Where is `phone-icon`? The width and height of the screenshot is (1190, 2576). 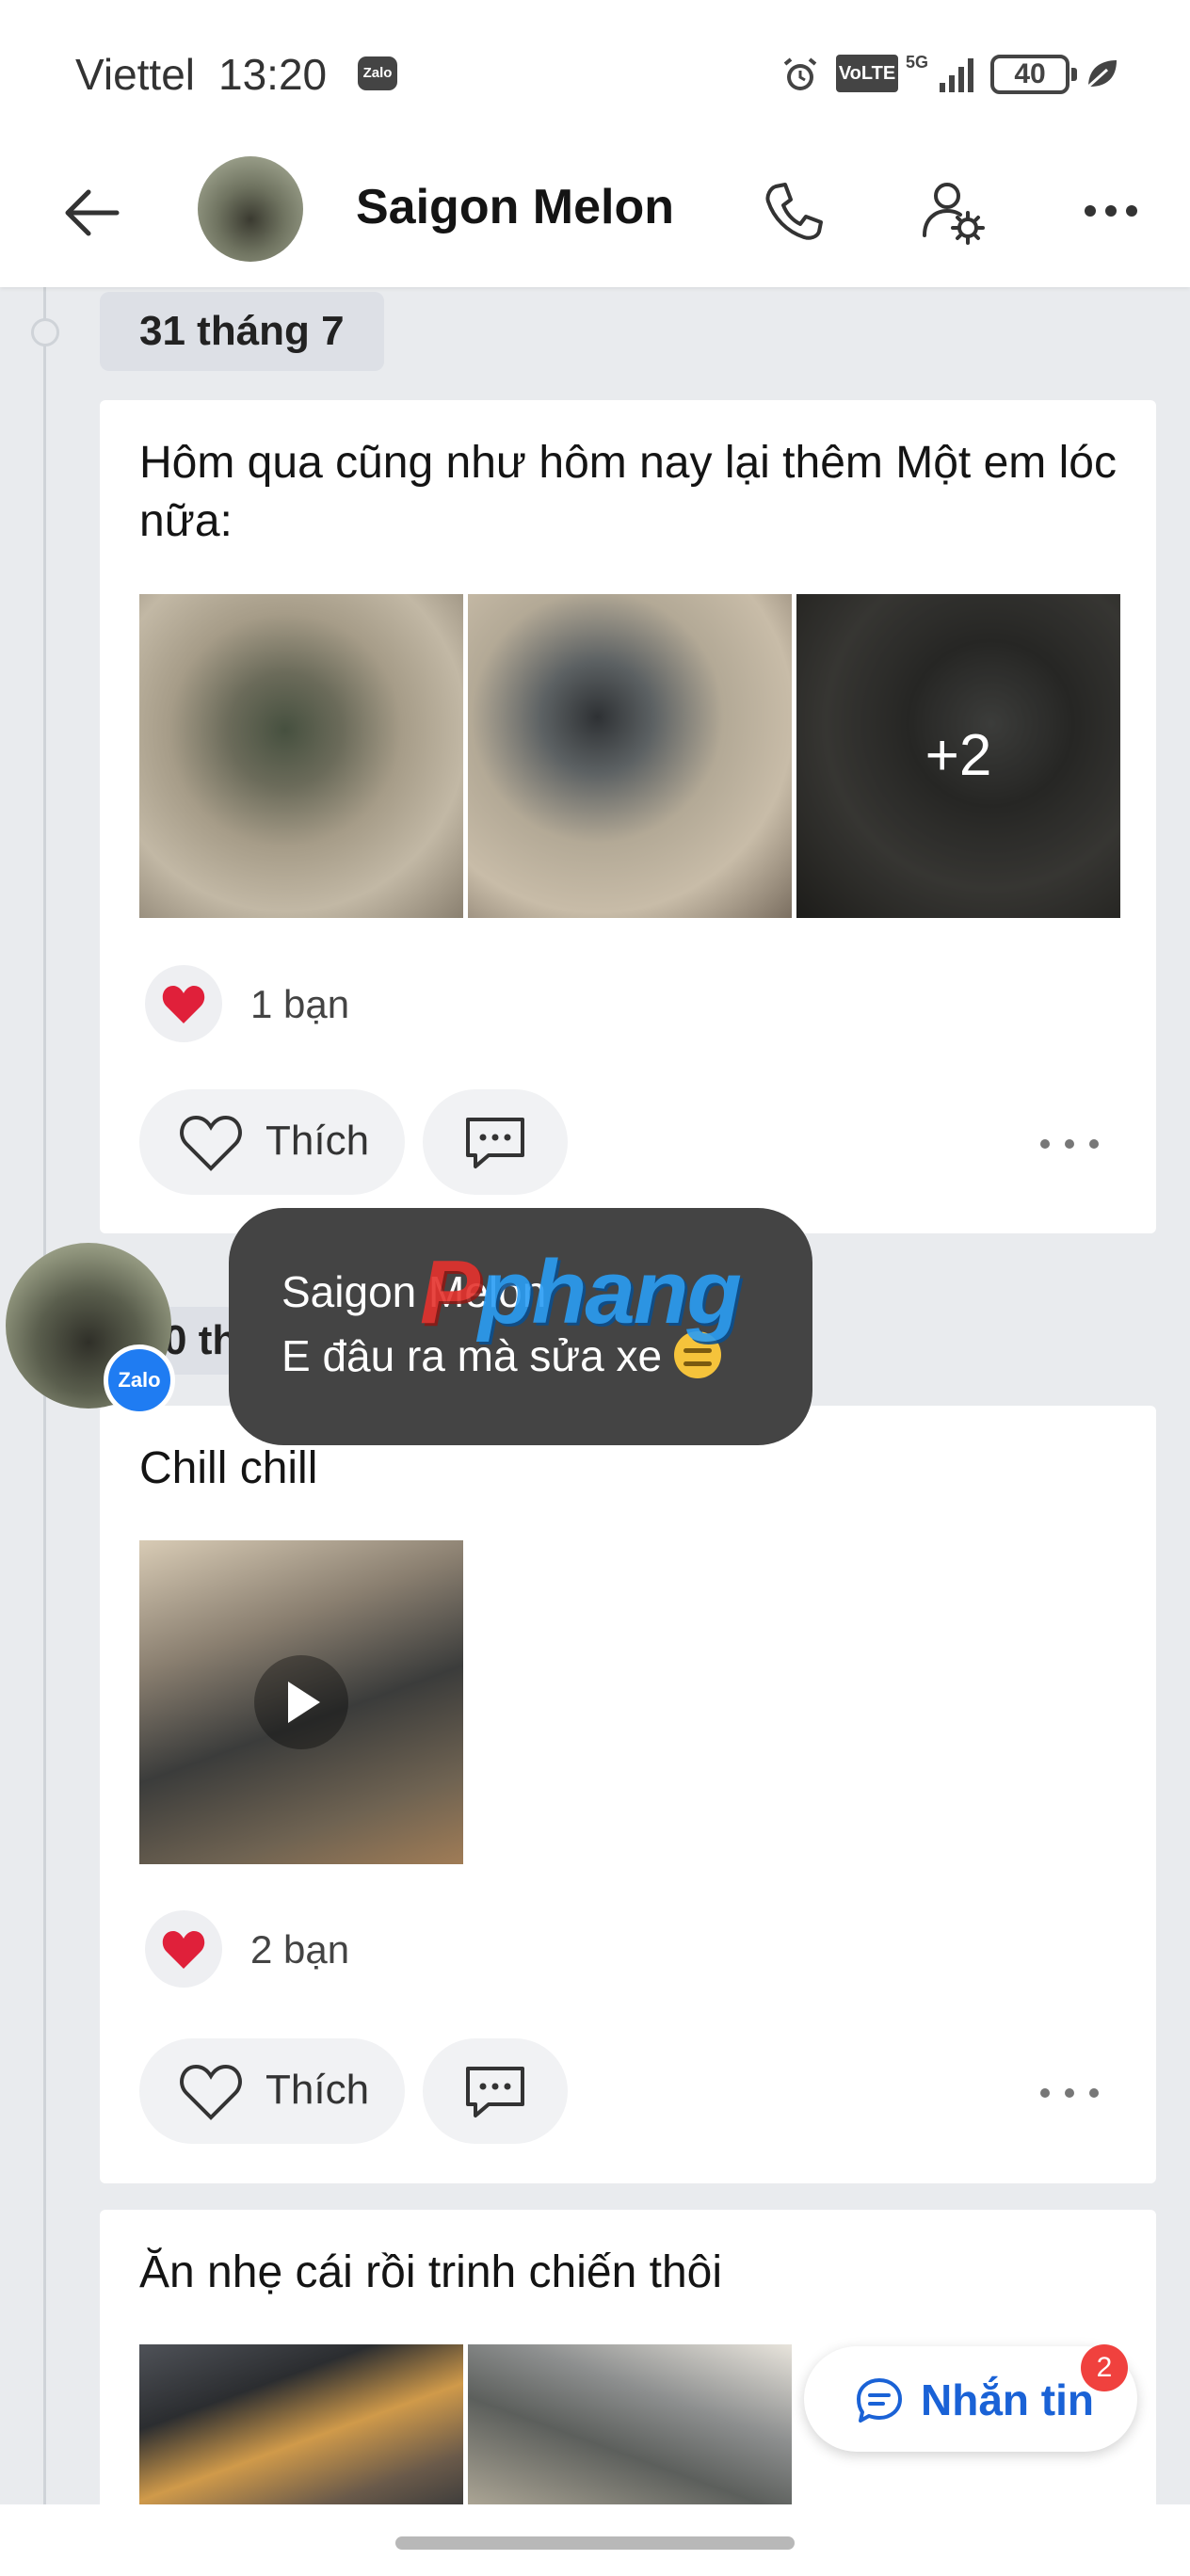
phone-icon is located at coordinates (794, 211).